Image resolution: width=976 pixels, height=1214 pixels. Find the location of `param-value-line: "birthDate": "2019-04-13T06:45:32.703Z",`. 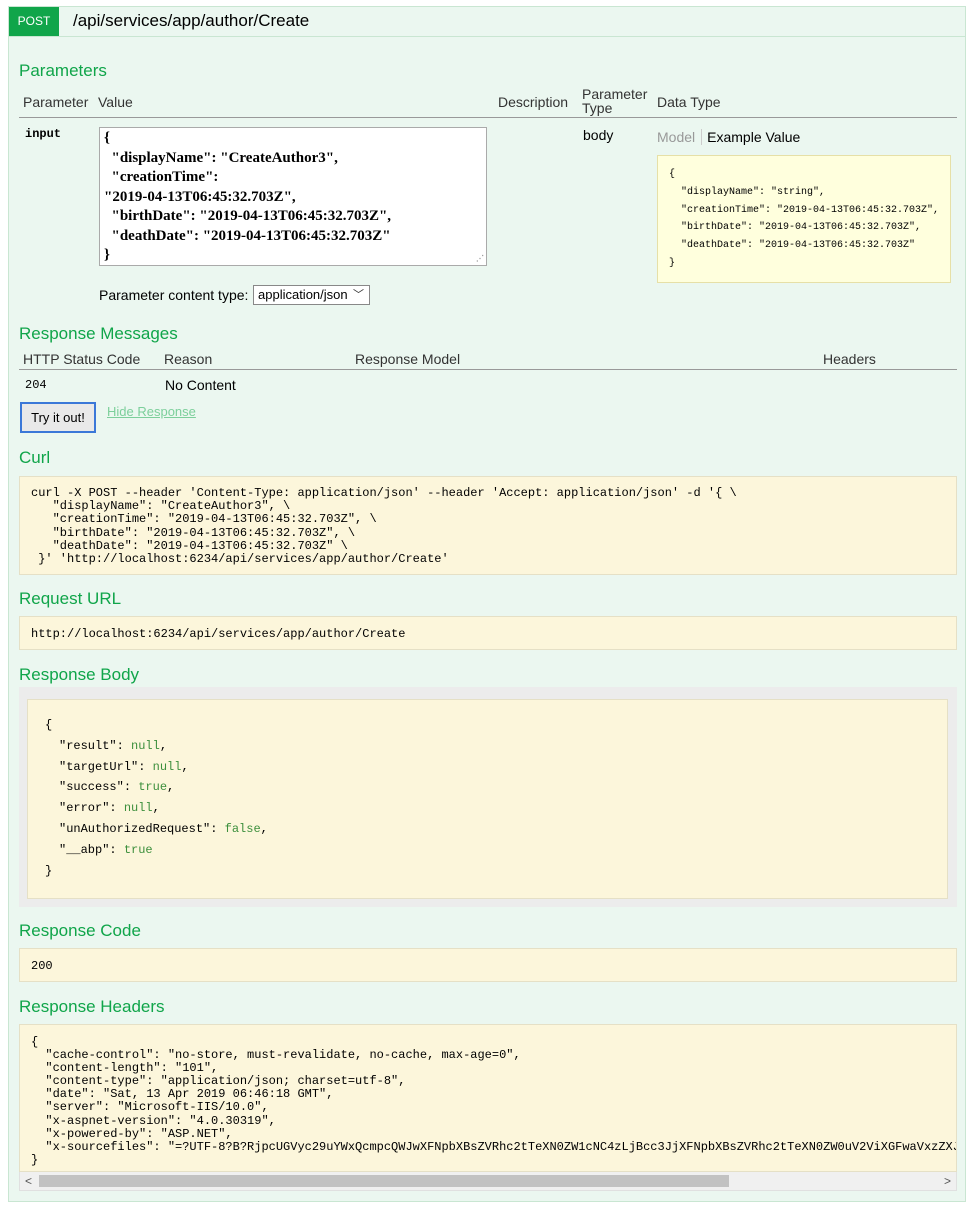

param-value-line: "birthDate": "2019-04-13T06:45:32.703Z", is located at coordinates (248, 216).